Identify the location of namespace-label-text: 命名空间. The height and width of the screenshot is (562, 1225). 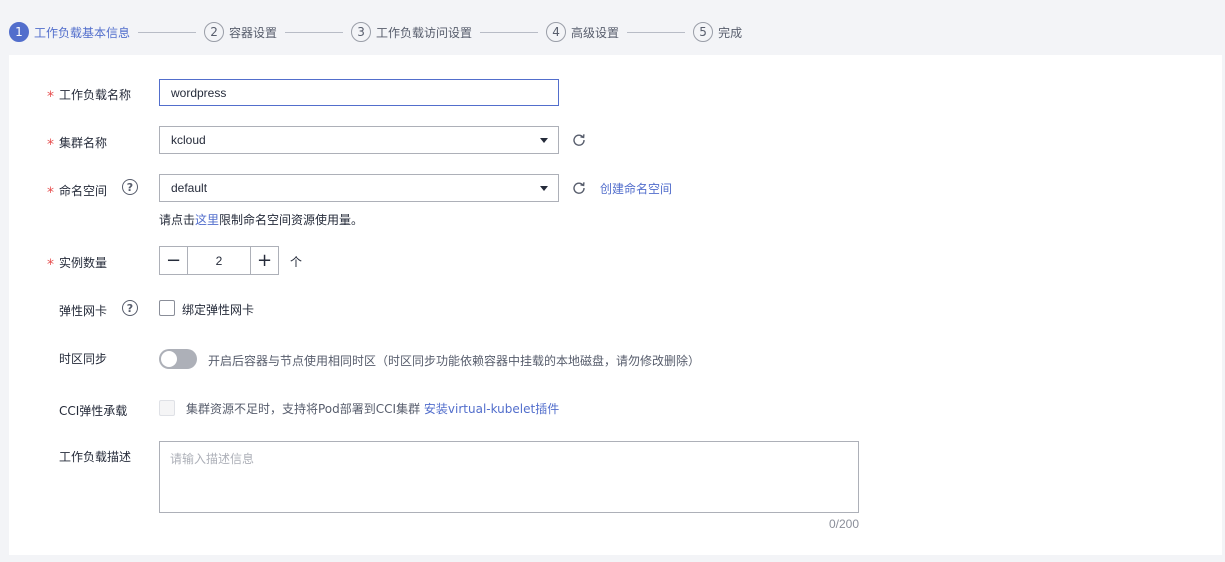
(83, 191).